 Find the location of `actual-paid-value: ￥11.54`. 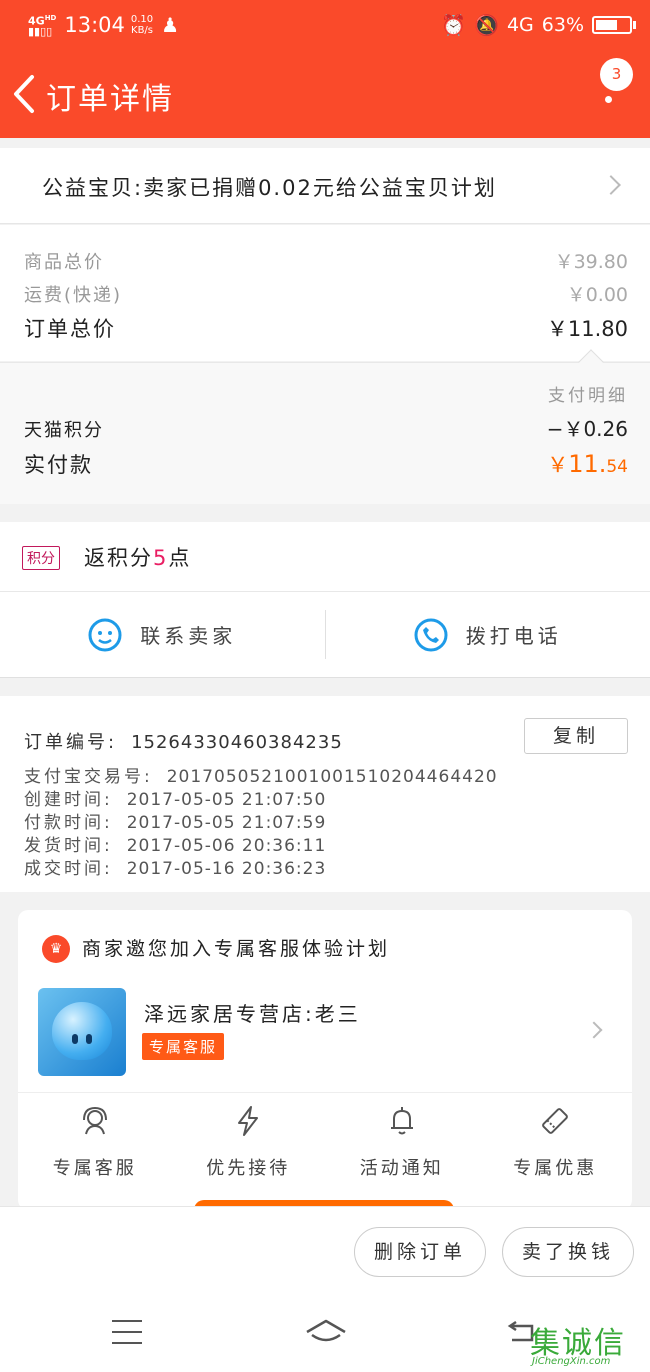

actual-paid-value: ￥11.54 is located at coordinates (587, 464).